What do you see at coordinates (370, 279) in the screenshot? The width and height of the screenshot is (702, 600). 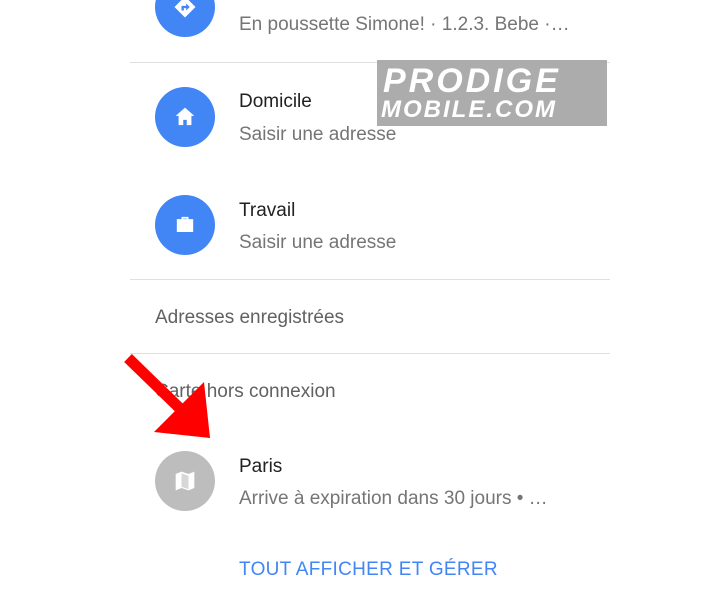 I see `divider` at bounding box center [370, 279].